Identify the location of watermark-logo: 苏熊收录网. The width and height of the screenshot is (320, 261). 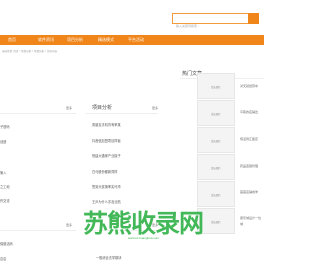
(143, 223).